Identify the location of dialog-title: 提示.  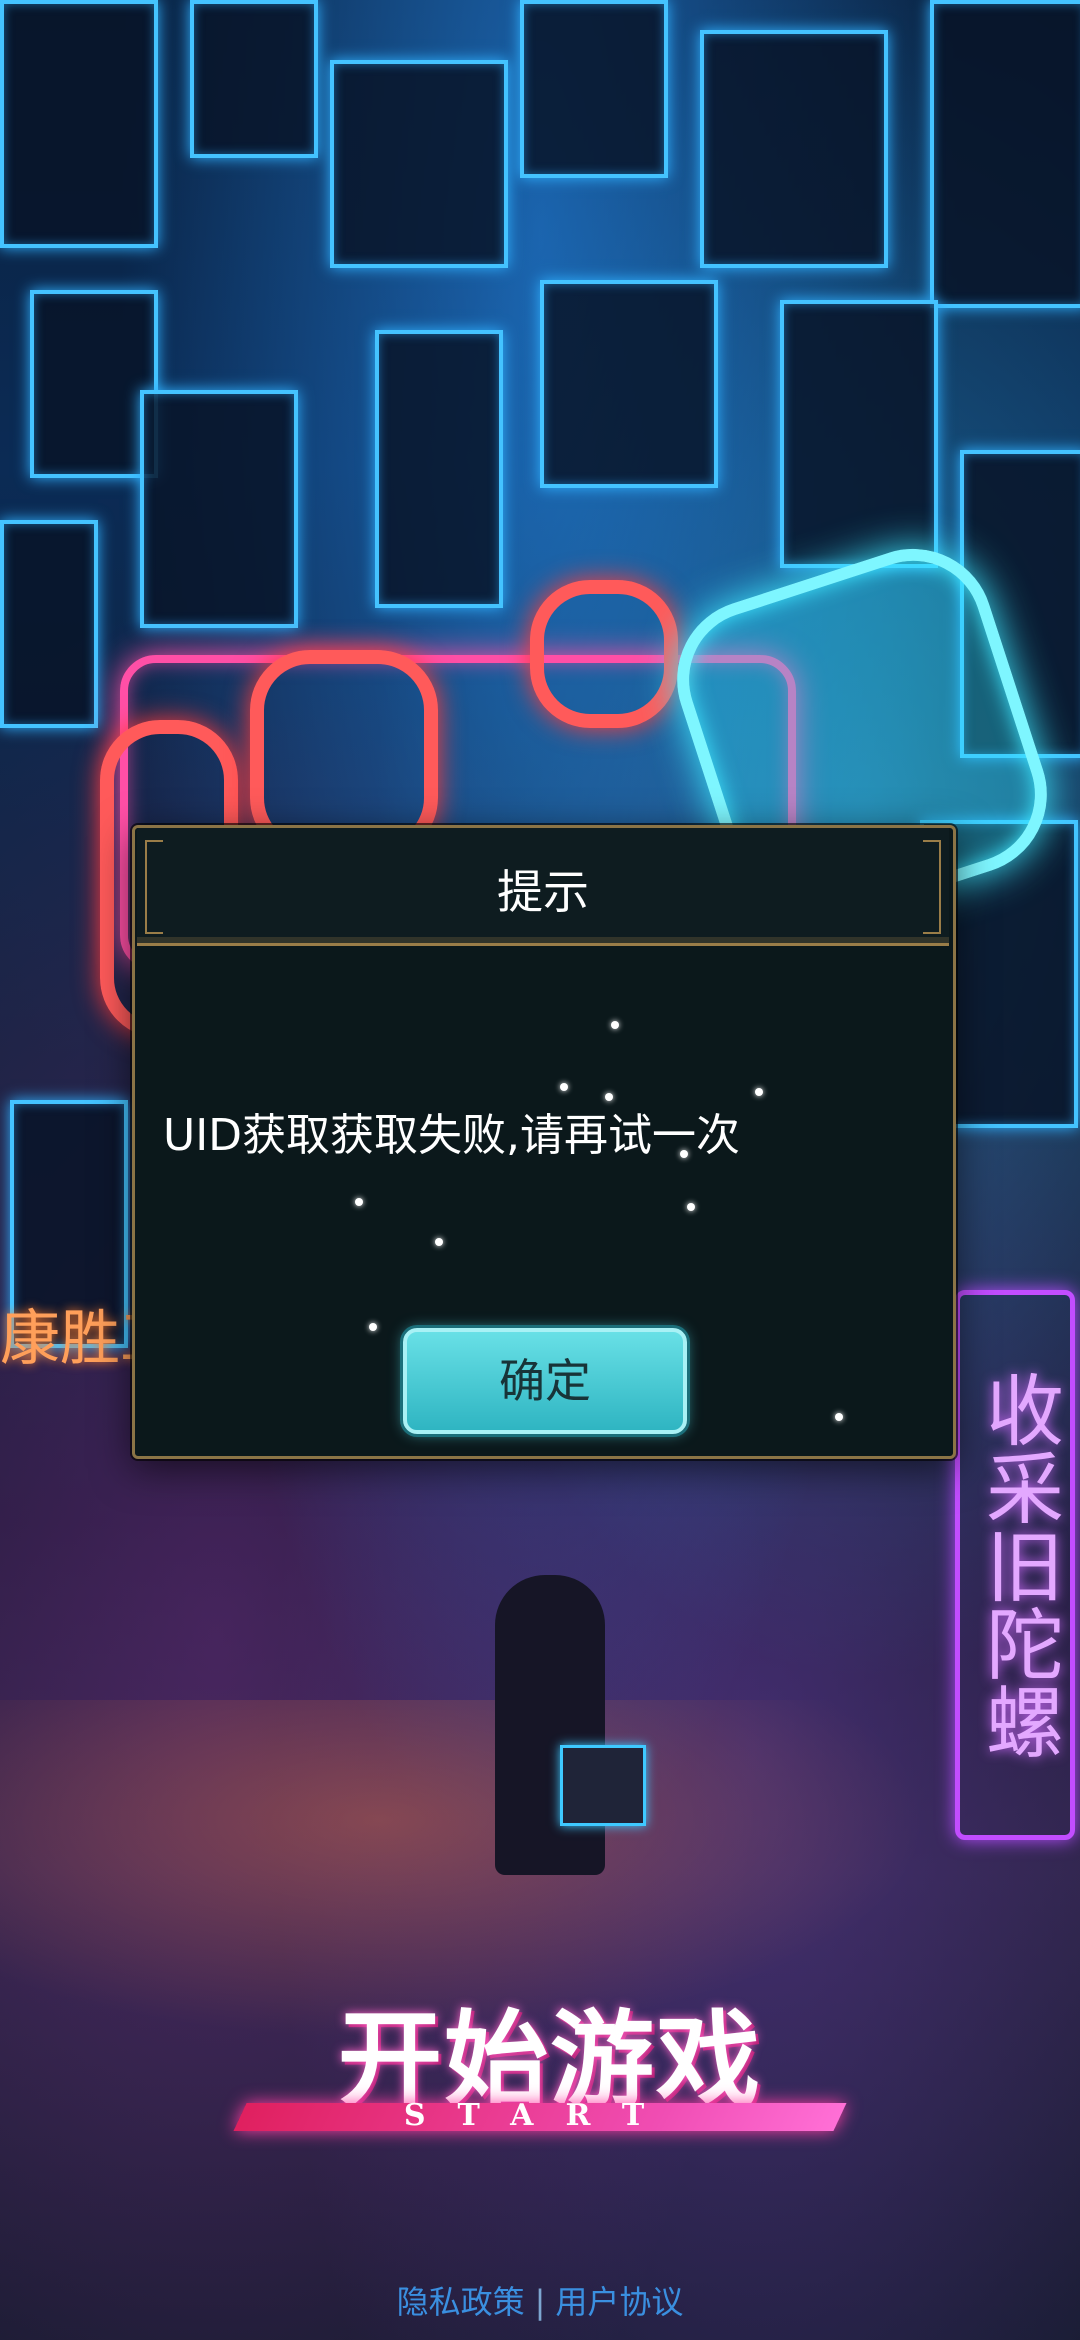
(543, 892).